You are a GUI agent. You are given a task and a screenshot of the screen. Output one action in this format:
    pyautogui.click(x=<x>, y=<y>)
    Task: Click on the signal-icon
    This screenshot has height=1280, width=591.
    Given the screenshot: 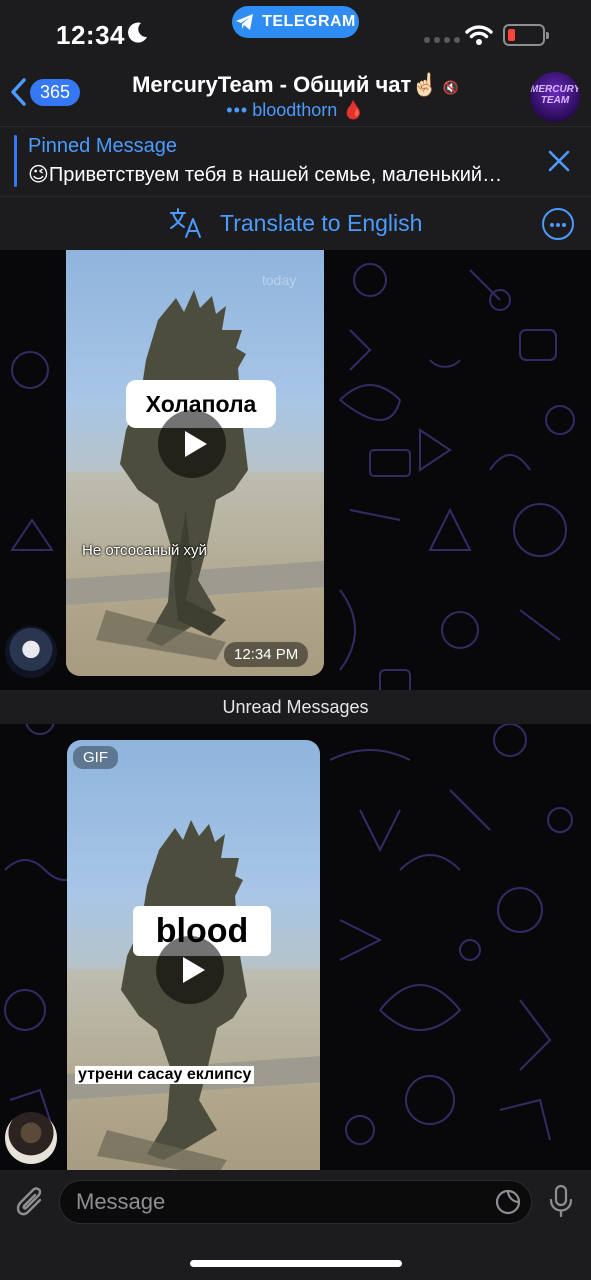 What is the action you would take?
    pyautogui.click(x=442, y=40)
    